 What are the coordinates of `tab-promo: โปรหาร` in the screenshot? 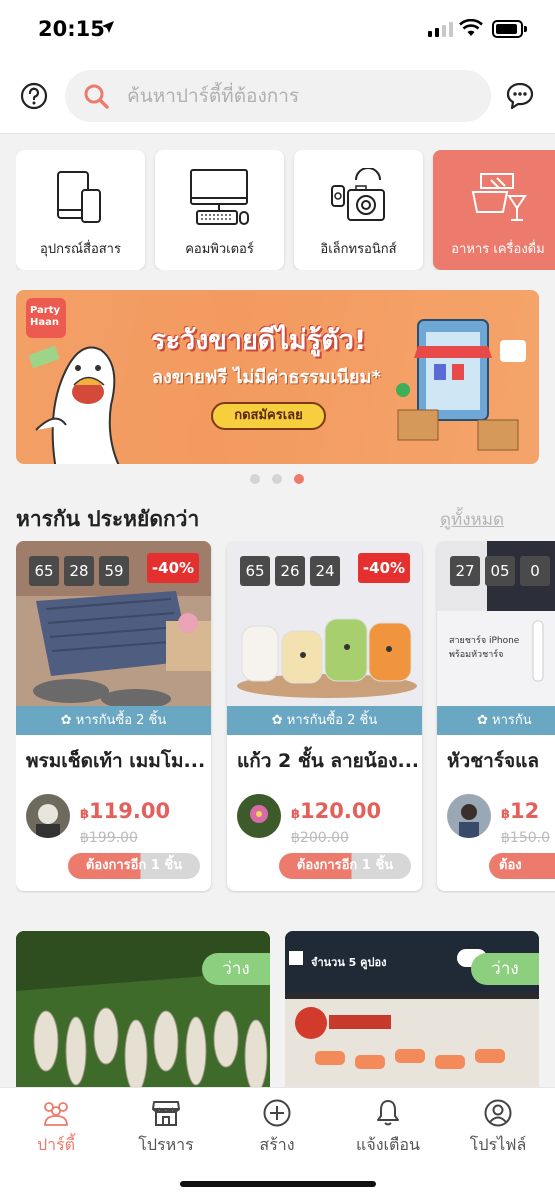 It's located at (166, 1128).